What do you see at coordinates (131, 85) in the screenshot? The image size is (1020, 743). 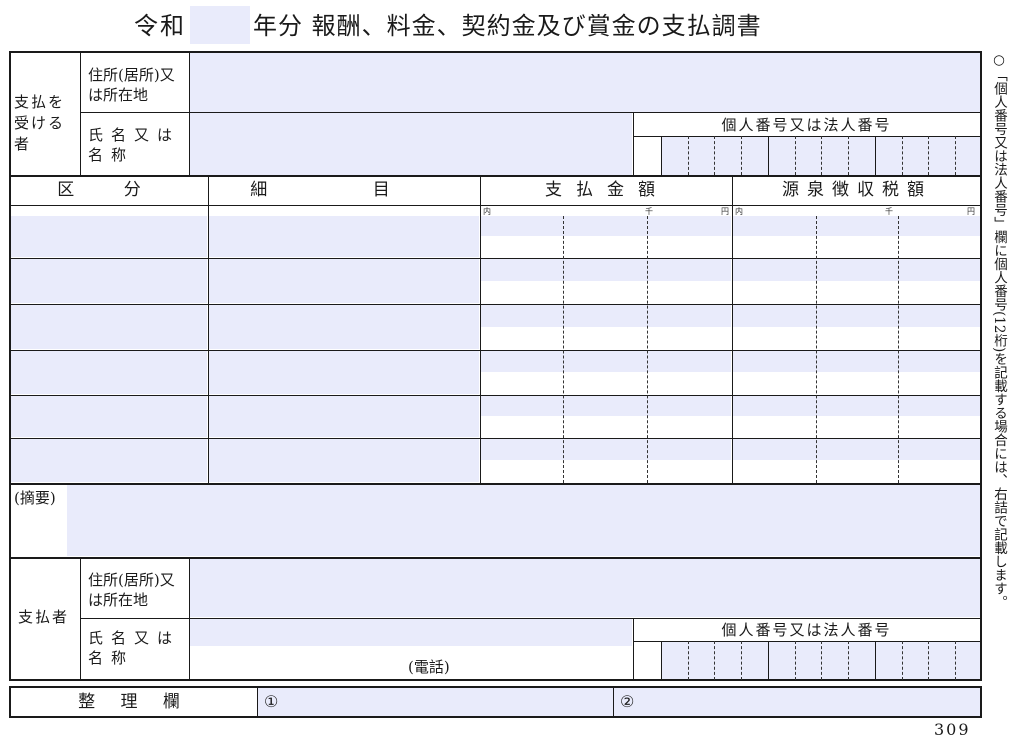 I see `payee-address-label: 住所(居所)又は所在地` at bounding box center [131, 85].